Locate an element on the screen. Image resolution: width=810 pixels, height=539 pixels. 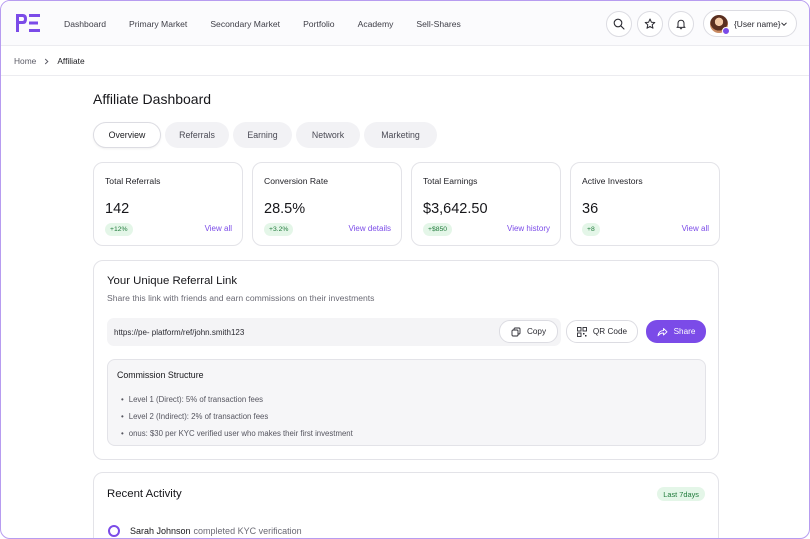
user-menu: {User name} is located at coordinates (750, 23).